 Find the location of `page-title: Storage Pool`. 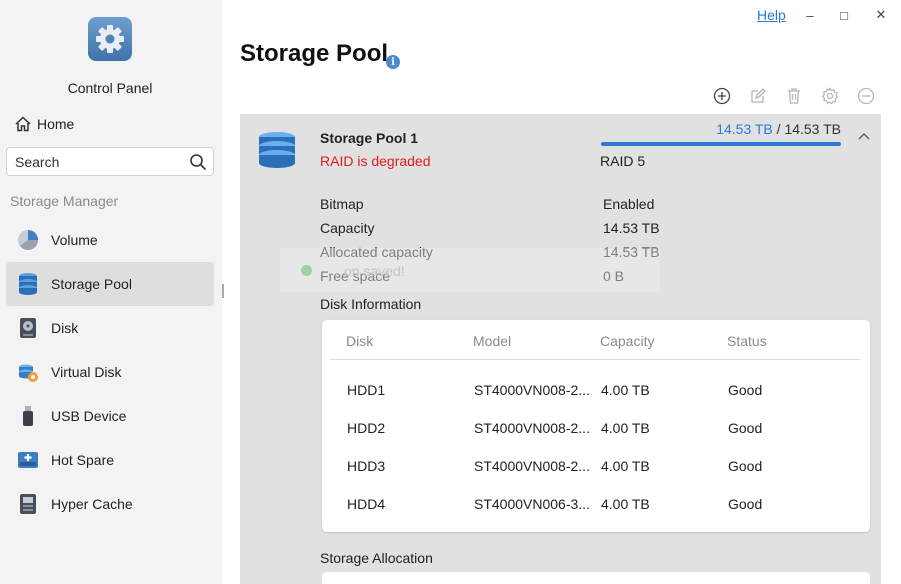

page-title: Storage Pool is located at coordinates (314, 53).